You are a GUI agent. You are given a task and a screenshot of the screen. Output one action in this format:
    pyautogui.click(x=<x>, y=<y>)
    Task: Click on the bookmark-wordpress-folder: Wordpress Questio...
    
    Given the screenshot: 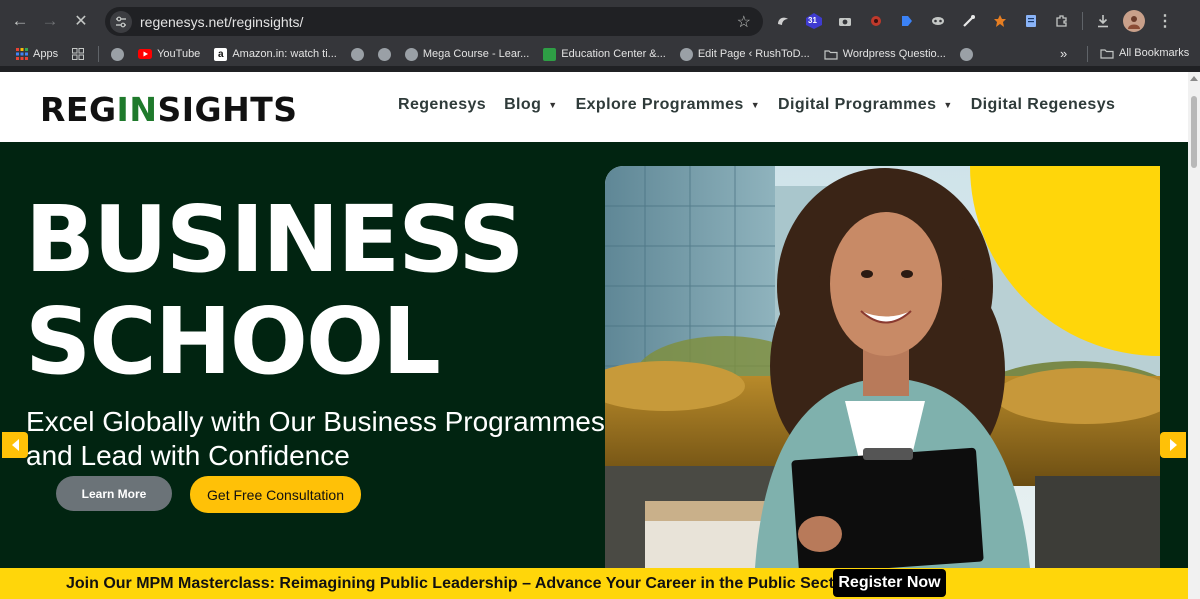 What is the action you would take?
    pyautogui.click(x=885, y=54)
    